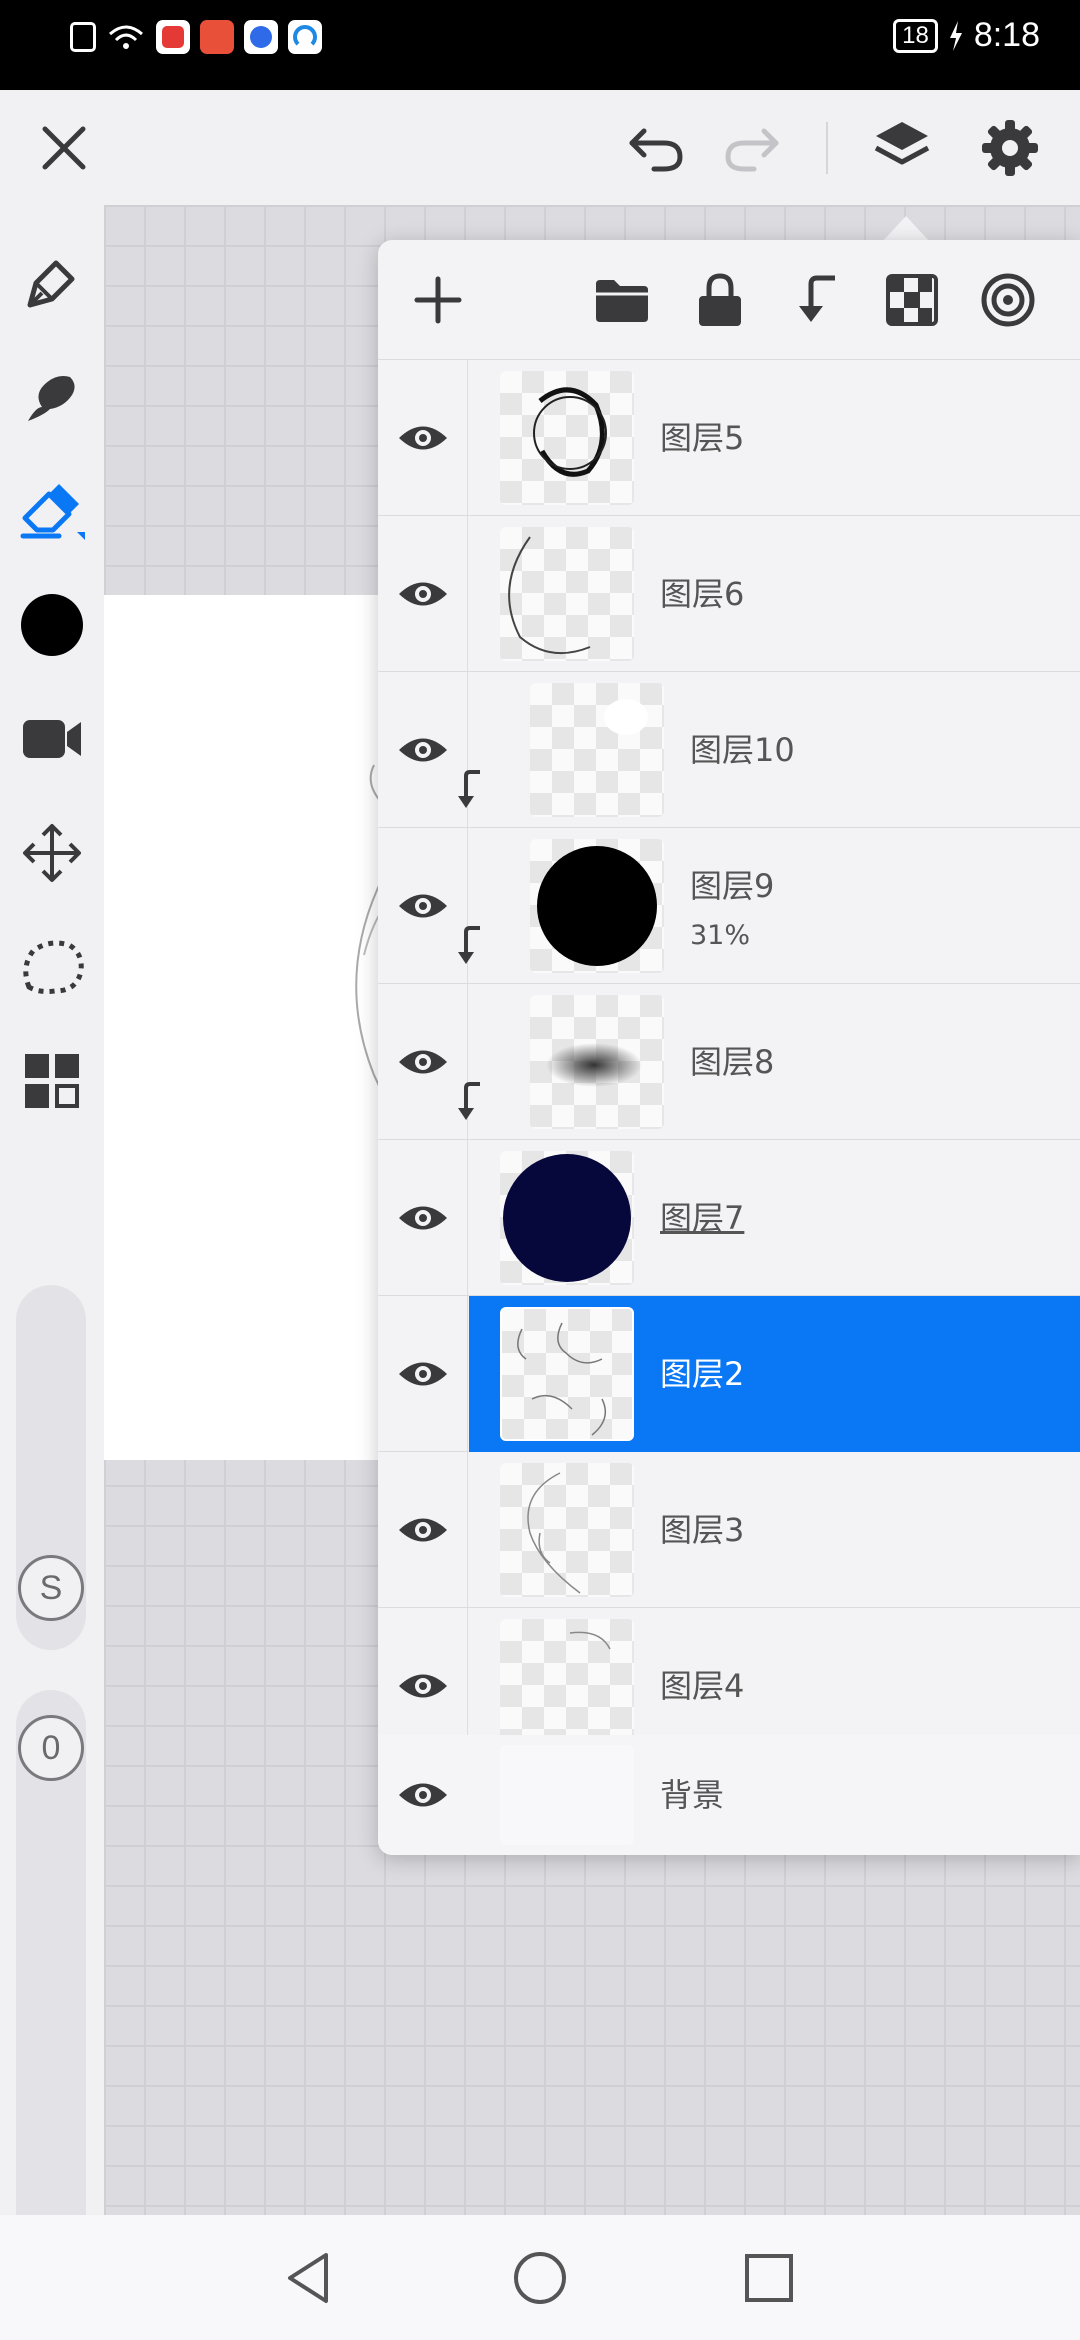  I want to click on battery-indicator: 18, so click(915, 35).